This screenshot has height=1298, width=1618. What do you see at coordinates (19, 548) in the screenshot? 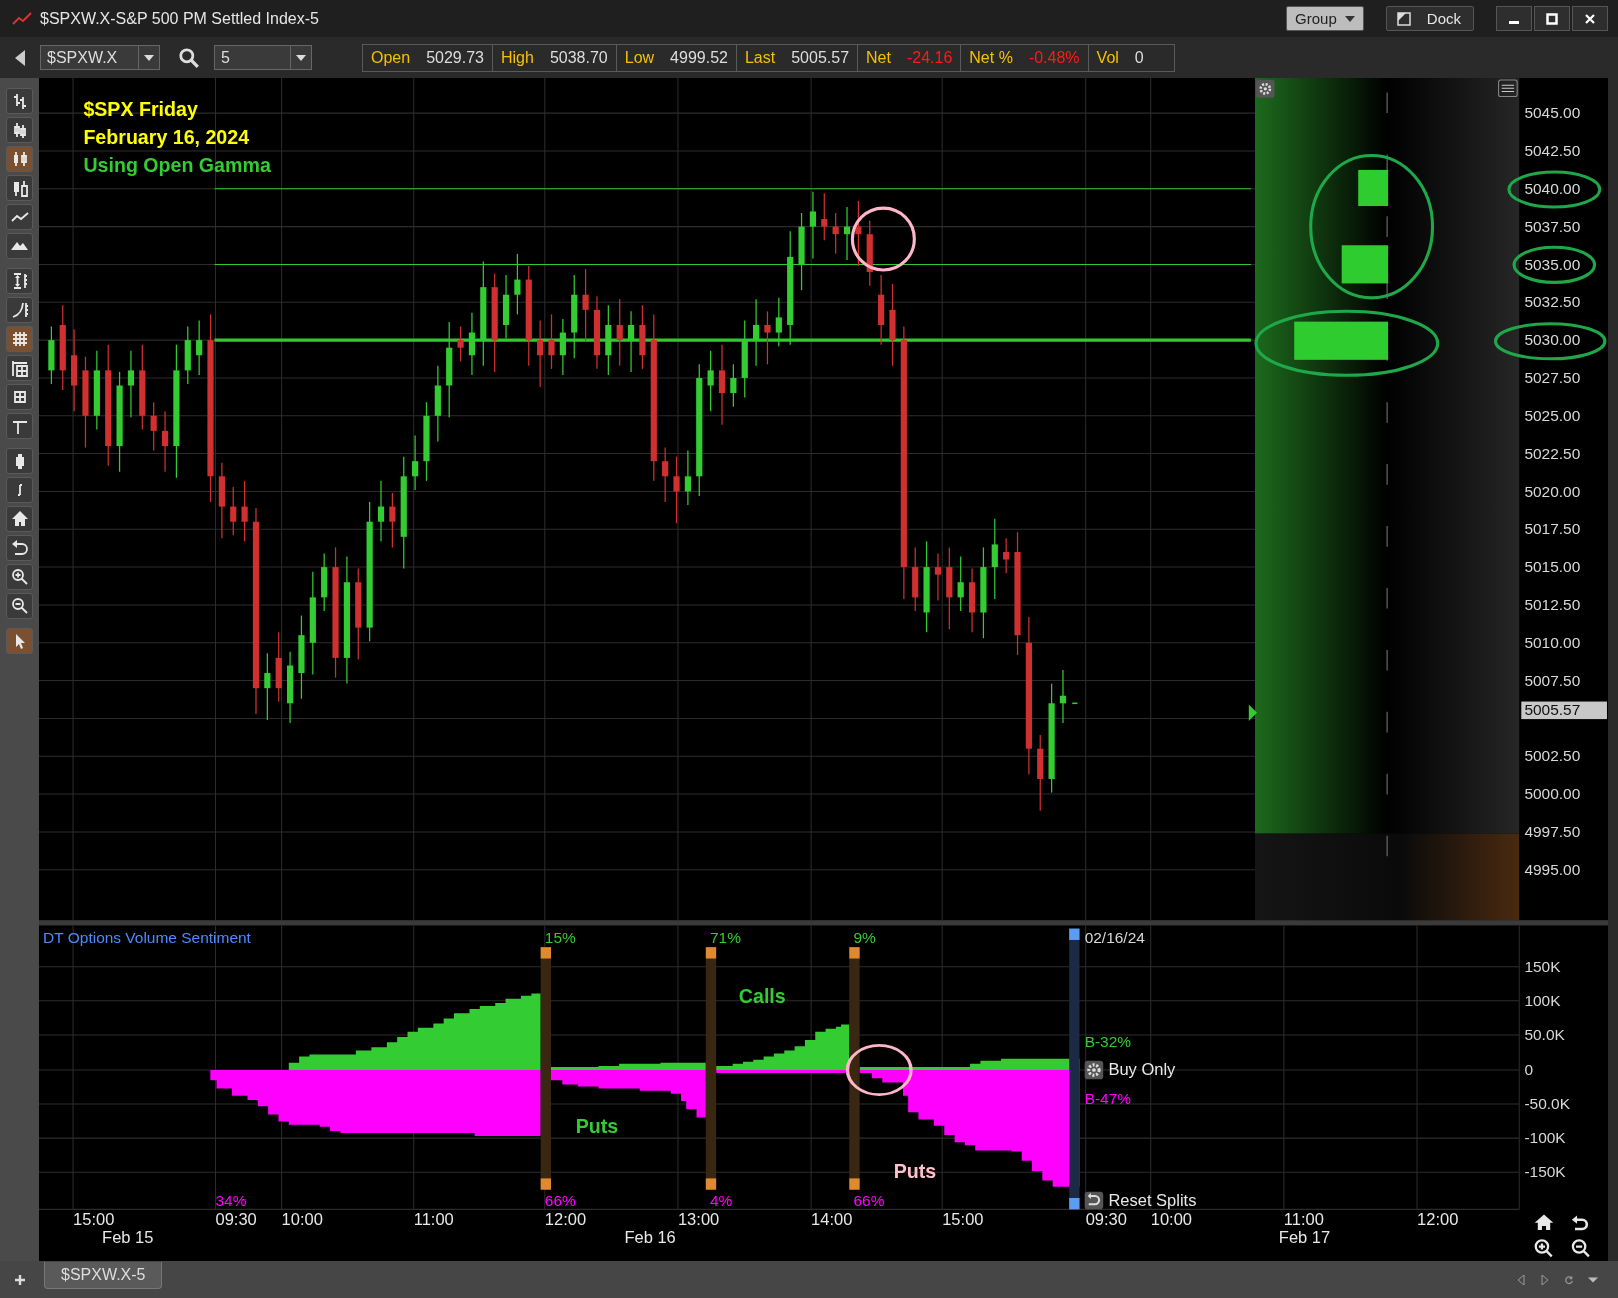
I see `undo-tool` at bounding box center [19, 548].